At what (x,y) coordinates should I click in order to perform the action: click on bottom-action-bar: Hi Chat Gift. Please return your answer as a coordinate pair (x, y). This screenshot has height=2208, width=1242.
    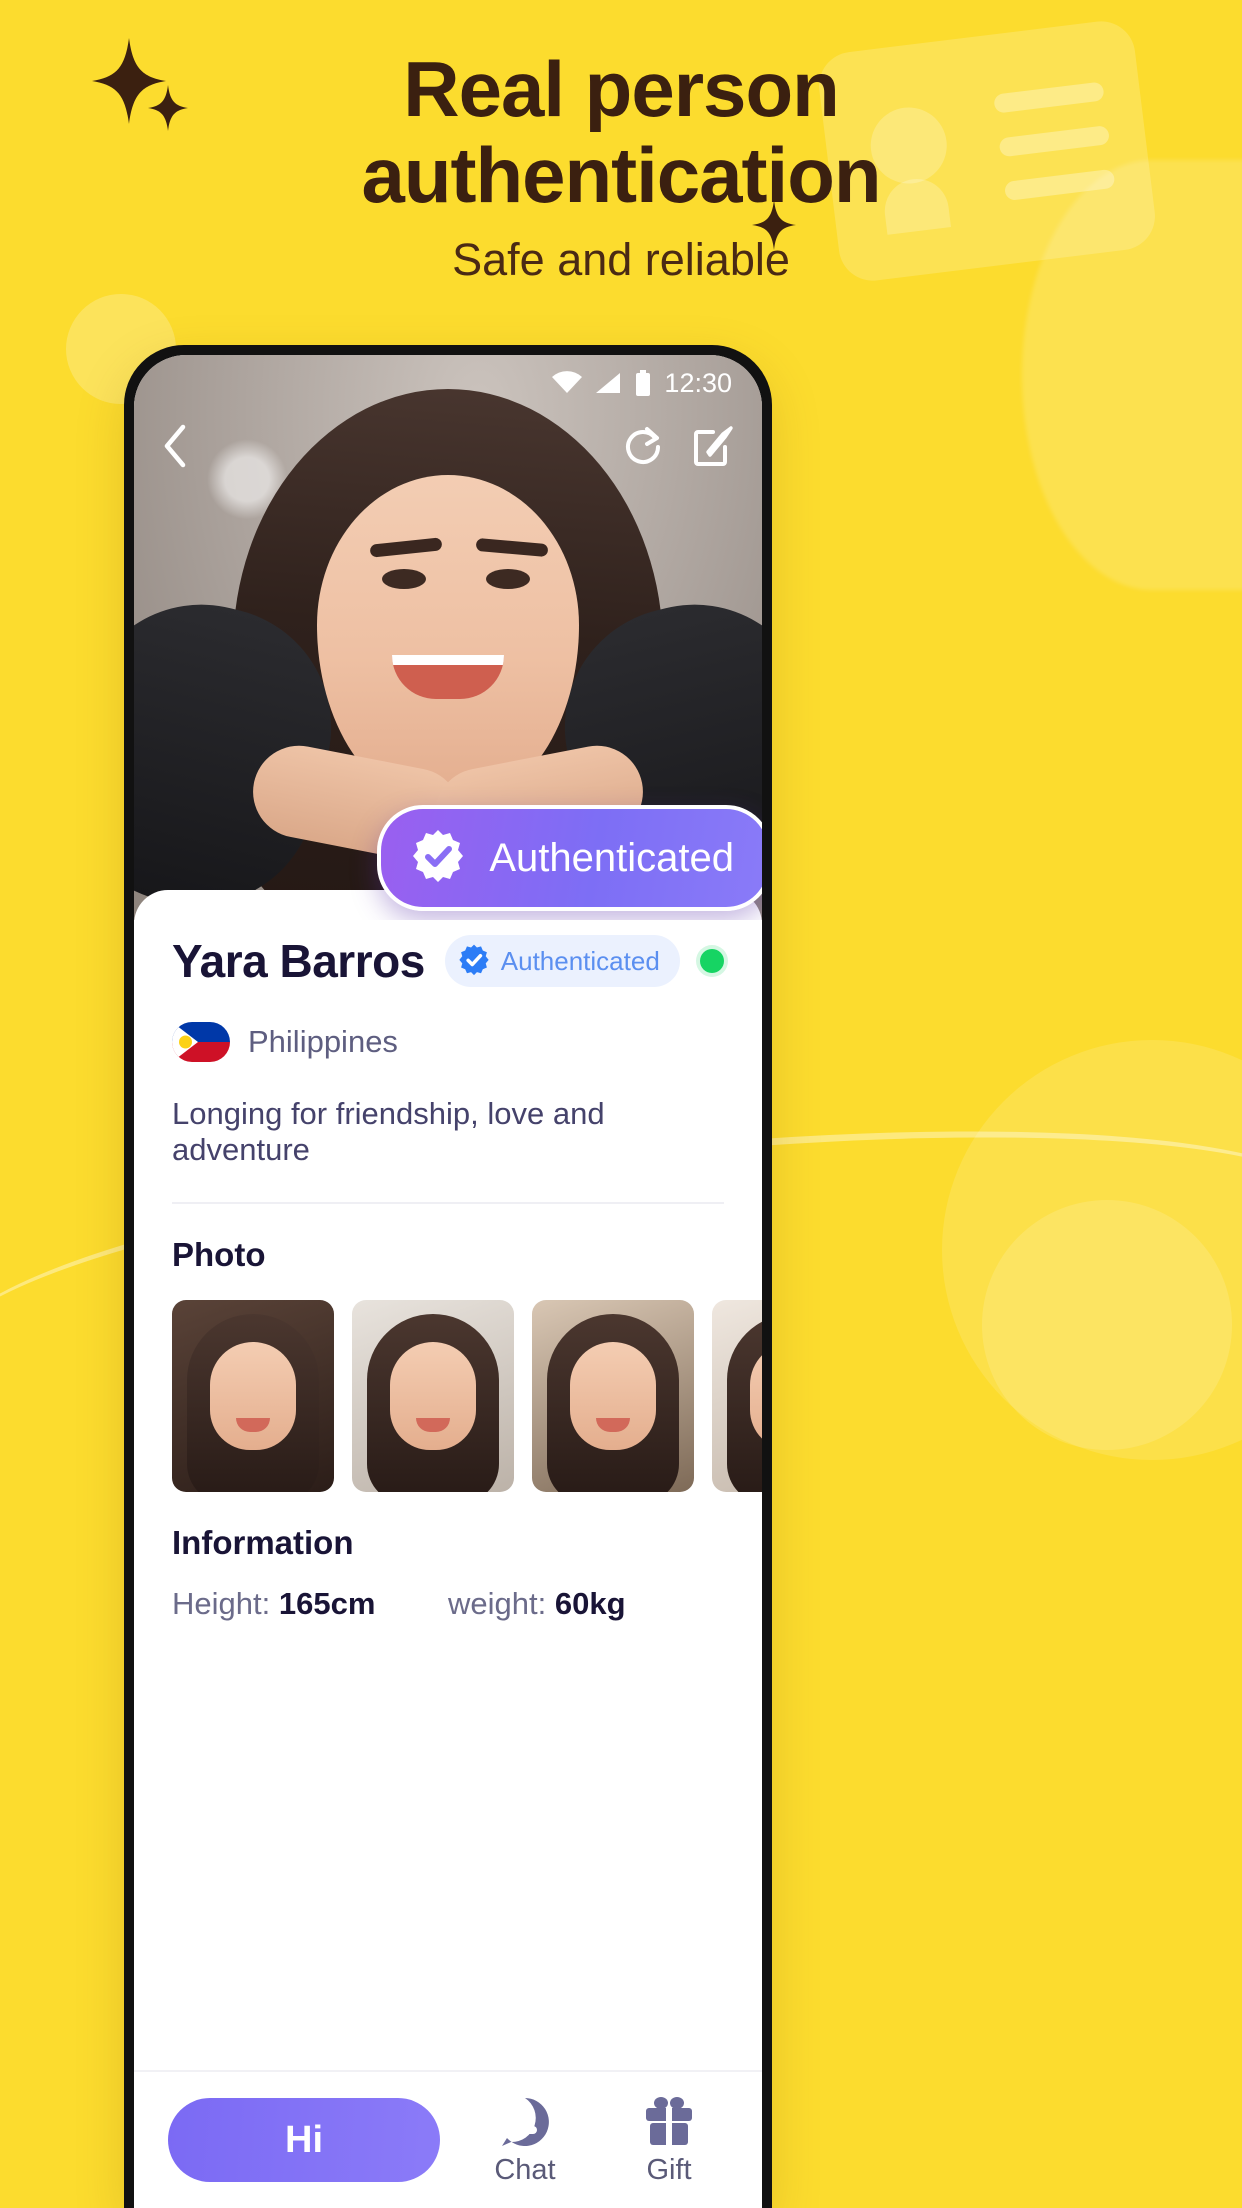
    Looking at the image, I should click on (448, 2139).